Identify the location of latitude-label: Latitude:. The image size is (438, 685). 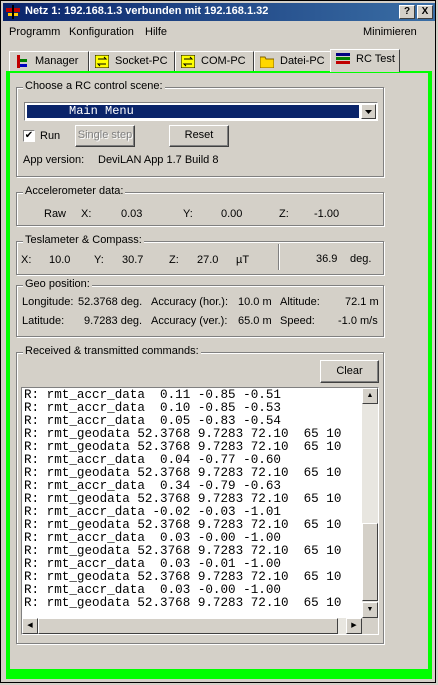
(43, 321).